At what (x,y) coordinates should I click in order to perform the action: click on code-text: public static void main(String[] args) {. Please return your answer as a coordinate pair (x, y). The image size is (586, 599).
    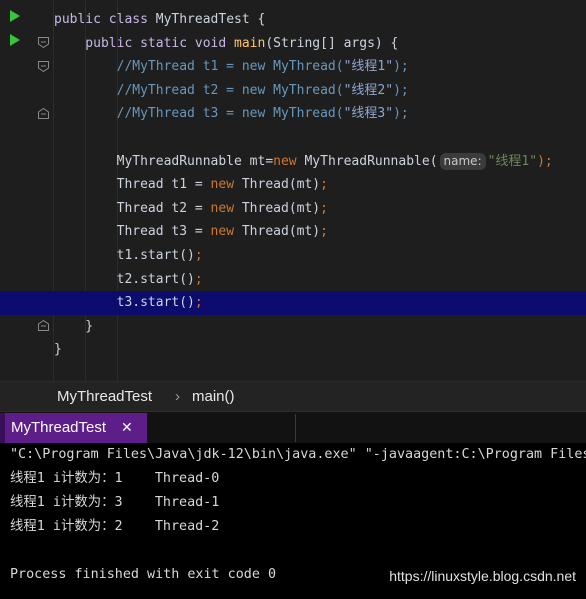
    Looking at the image, I should click on (226, 44).